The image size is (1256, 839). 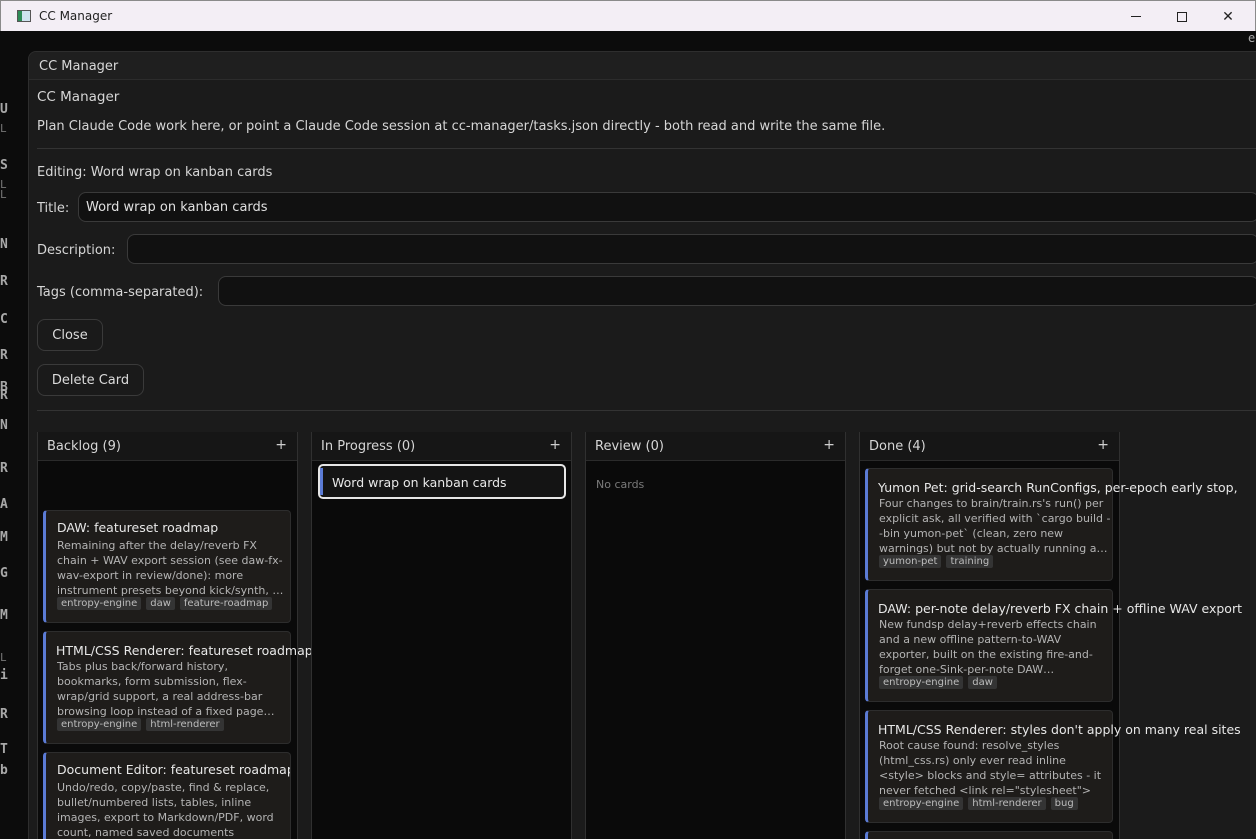 What do you see at coordinates (70, 335) in the screenshot?
I see `close-button: Close` at bounding box center [70, 335].